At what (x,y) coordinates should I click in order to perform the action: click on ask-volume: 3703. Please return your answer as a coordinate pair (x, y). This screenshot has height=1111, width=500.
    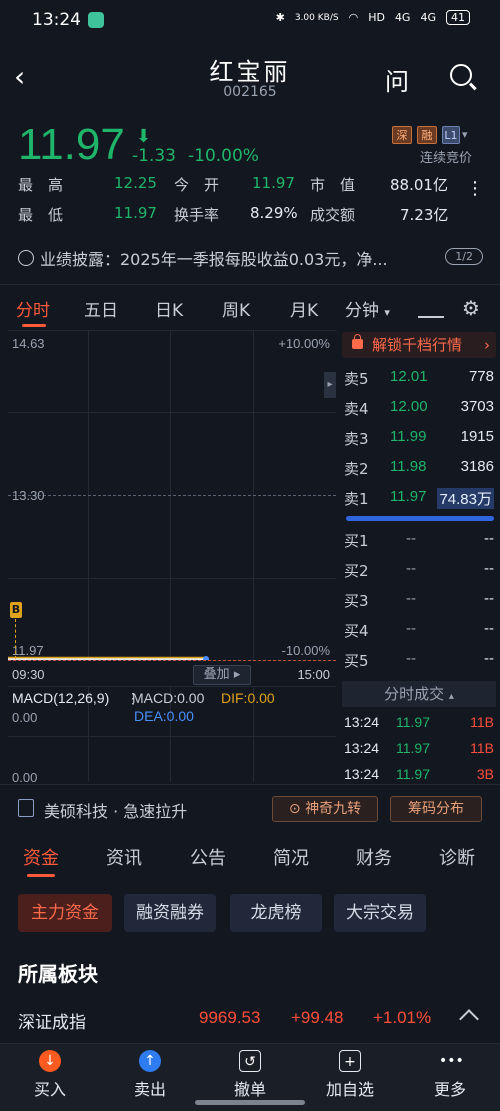
    Looking at the image, I should click on (477, 406).